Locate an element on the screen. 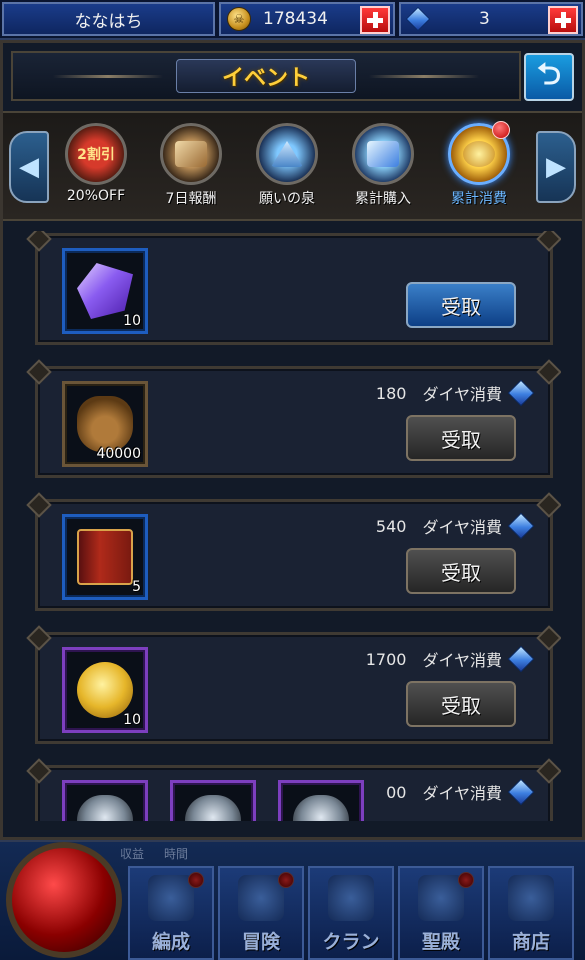  page-title: イベント is located at coordinates (265, 78).